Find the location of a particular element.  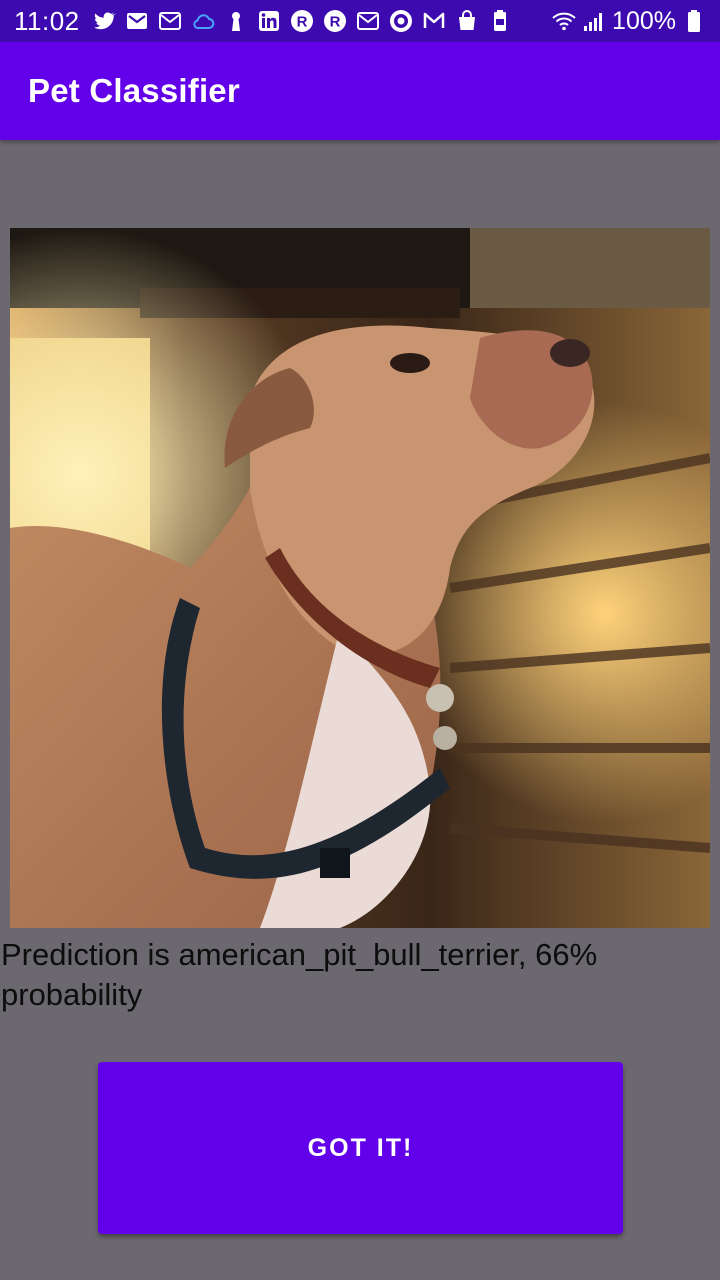

wifi-icon is located at coordinates (564, 21).